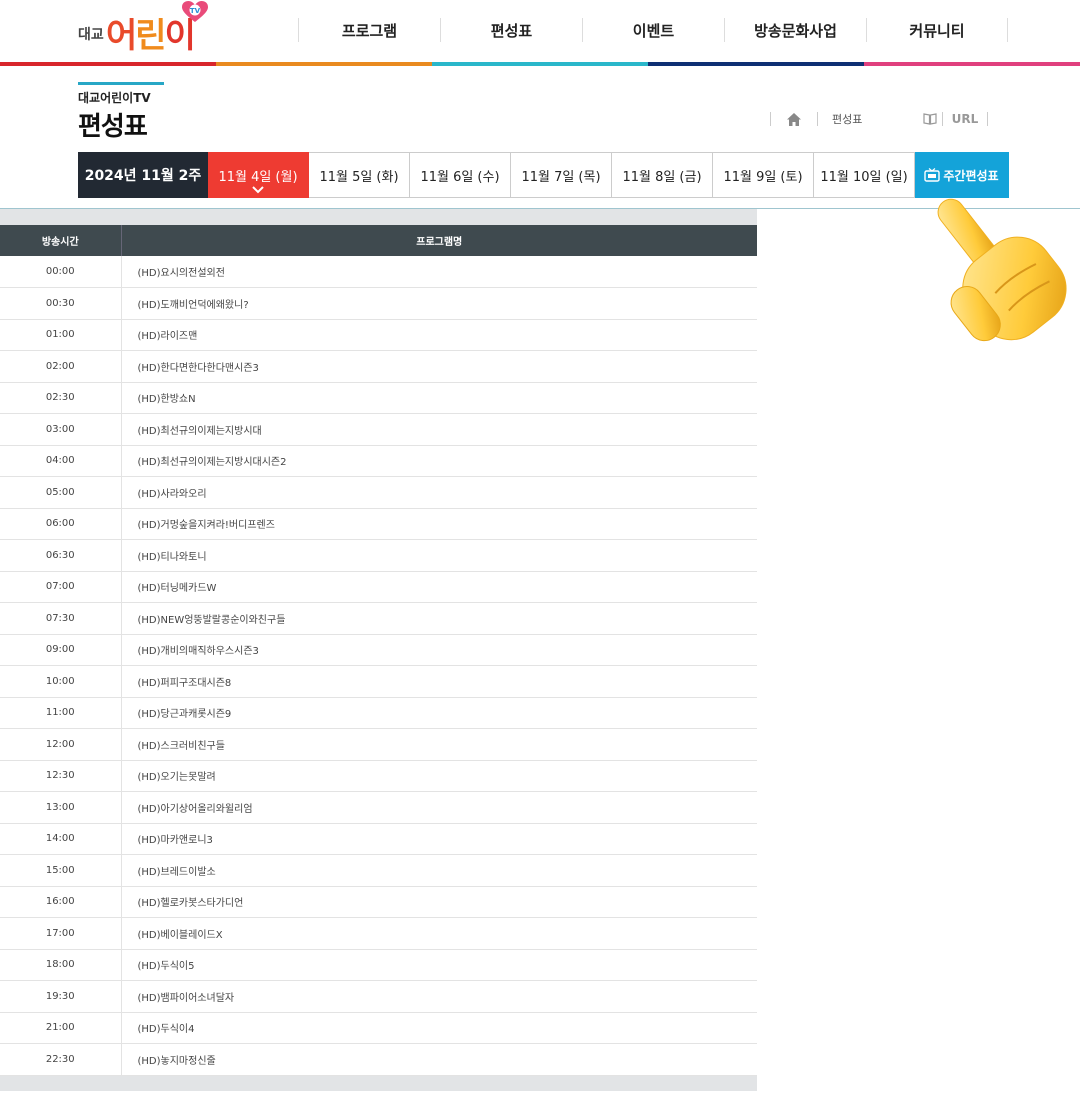  Describe the element at coordinates (61, 681) in the screenshot. I see `broadcast-time: 10:00` at that location.